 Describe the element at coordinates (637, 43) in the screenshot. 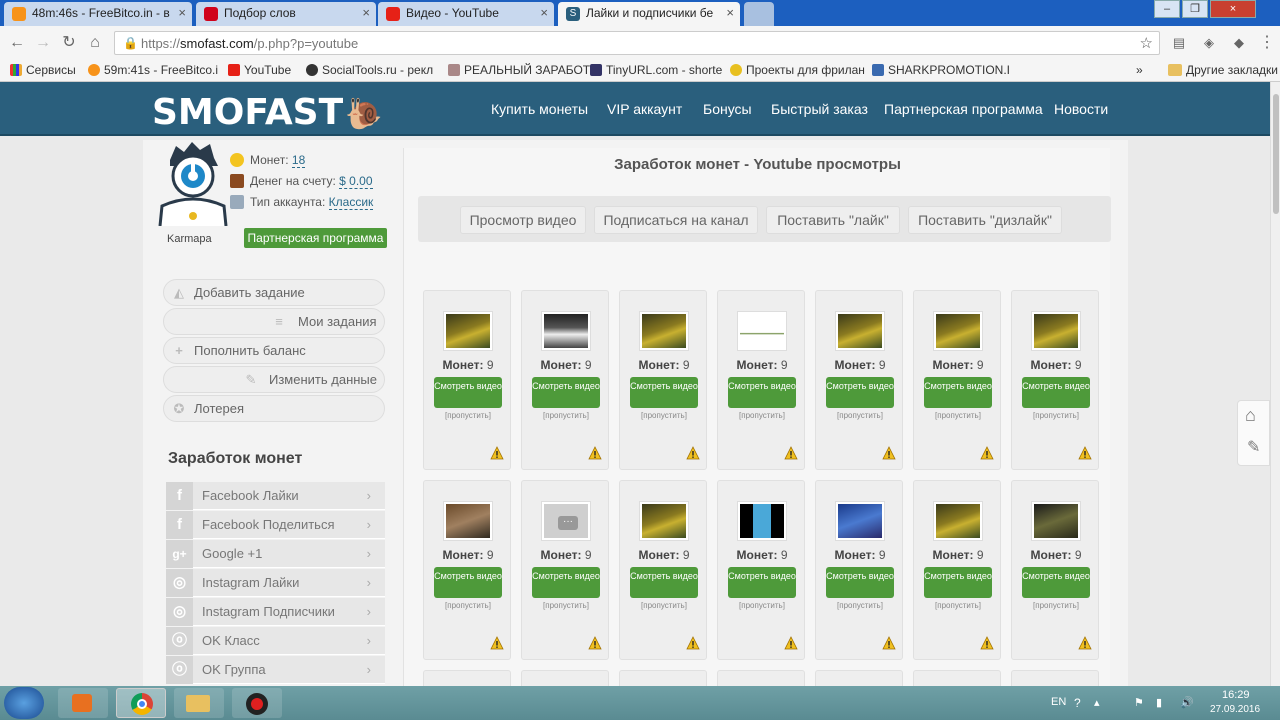

I see `url-input: 🔒 https://smofast.com/p.php?p=youtube ☆` at that location.